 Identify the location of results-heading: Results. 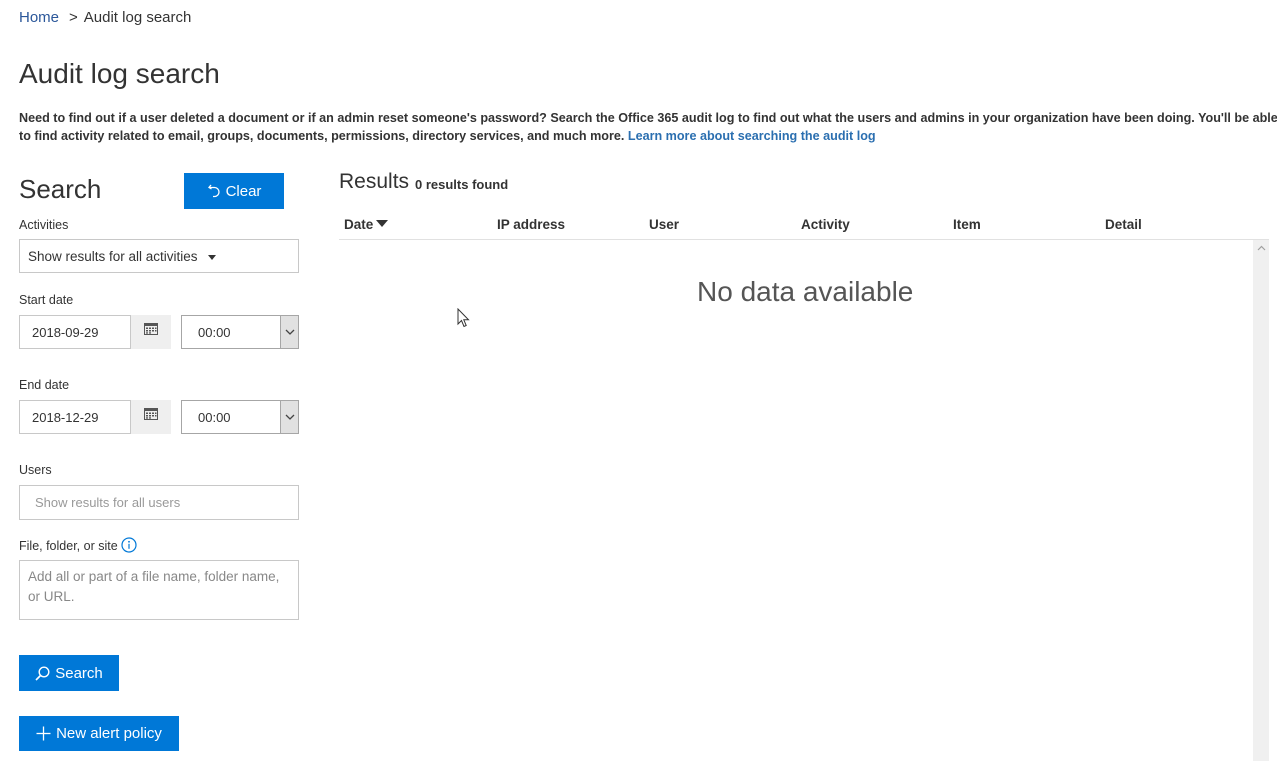
(374, 181).